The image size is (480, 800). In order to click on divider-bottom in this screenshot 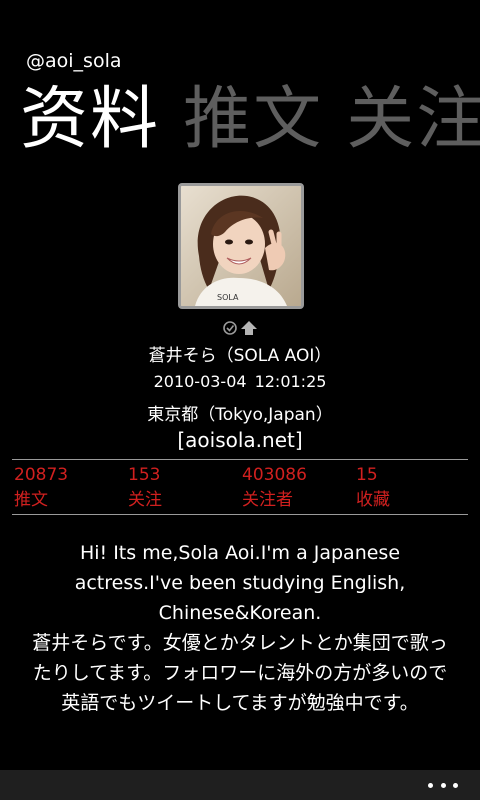, I will do `click(240, 514)`.